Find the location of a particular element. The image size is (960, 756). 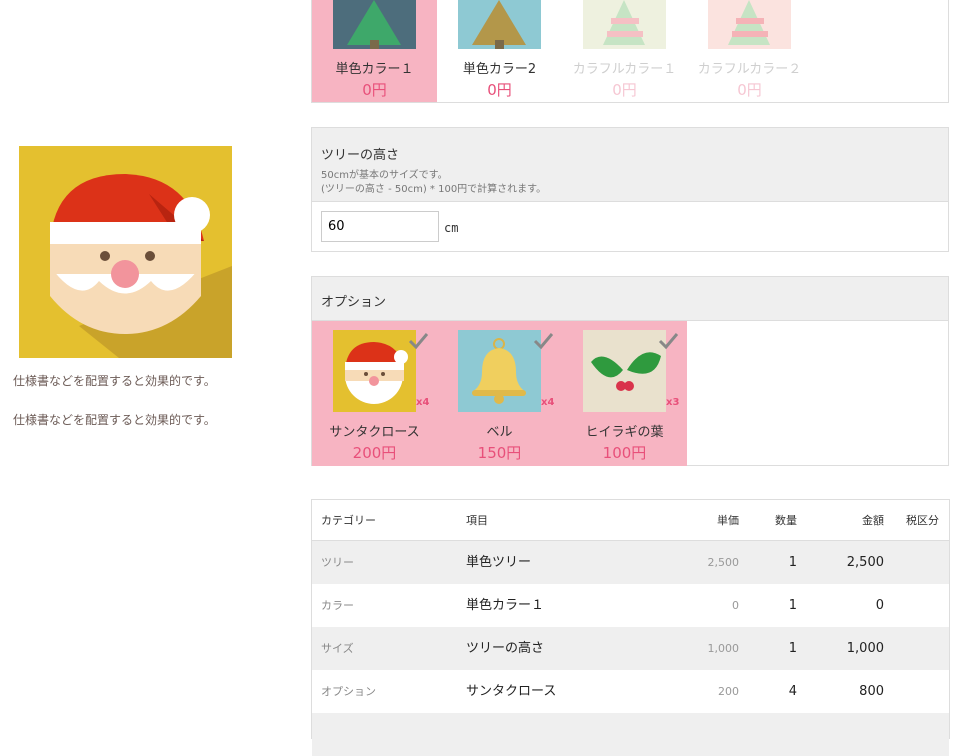

color-option-label: カラフルカラー２ is located at coordinates (749, 69).